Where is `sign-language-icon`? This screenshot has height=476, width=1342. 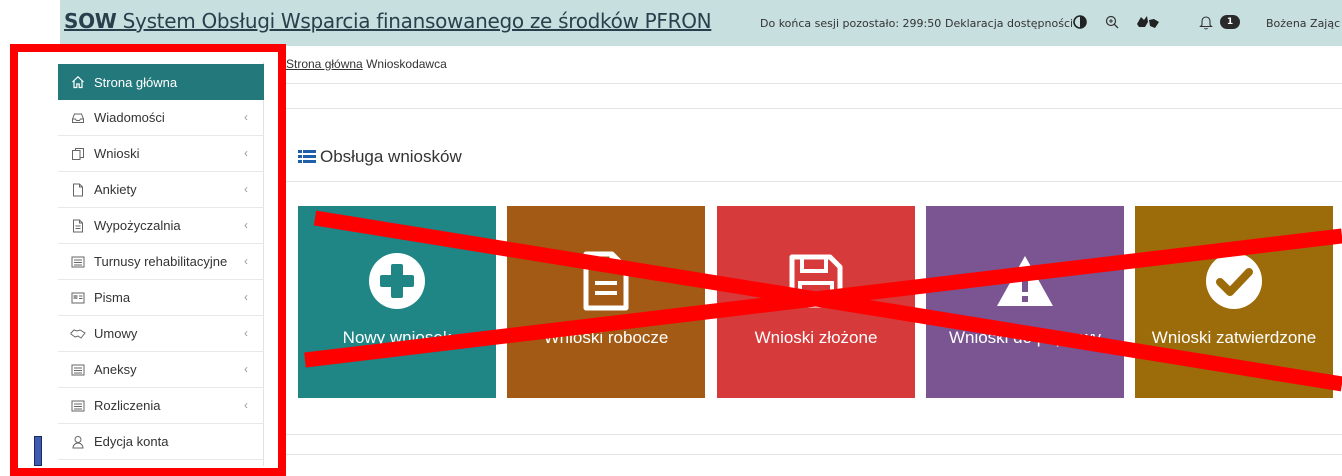
sign-language-icon is located at coordinates (1148, 22).